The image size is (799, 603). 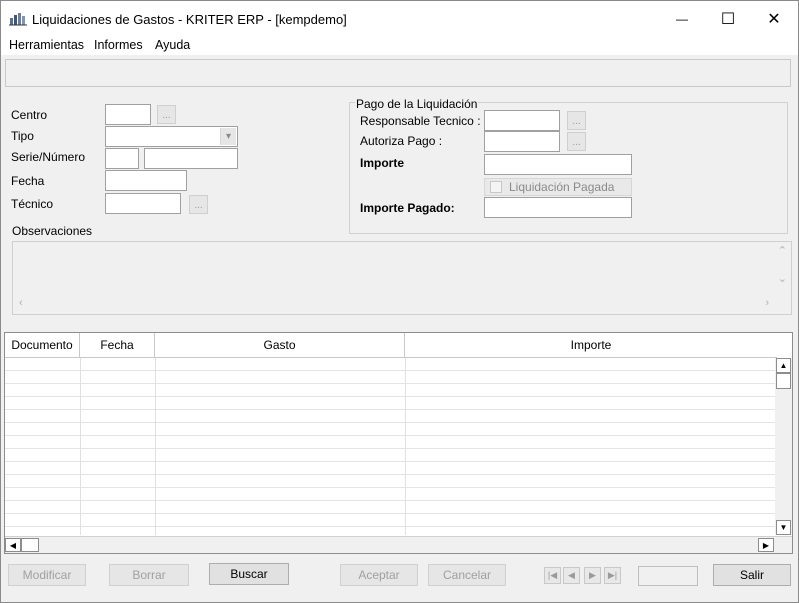 I want to click on column-header-importe: Importe, so click(x=591, y=345).